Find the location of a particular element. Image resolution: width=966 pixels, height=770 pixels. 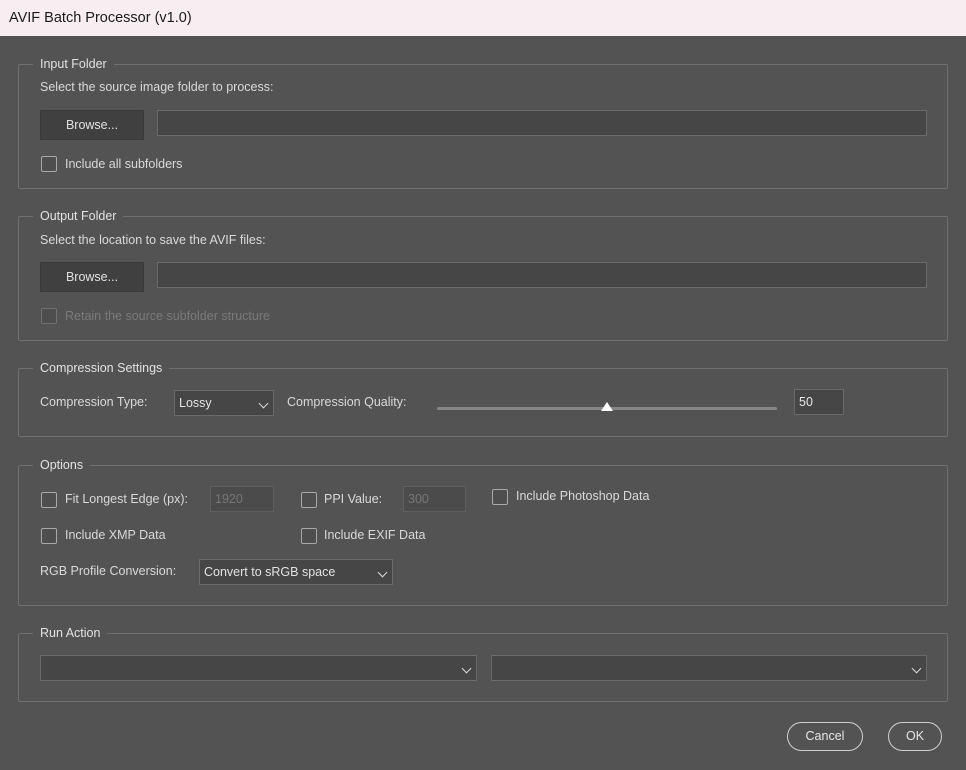

retain-structure-checkbox is located at coordinates (49, 316).